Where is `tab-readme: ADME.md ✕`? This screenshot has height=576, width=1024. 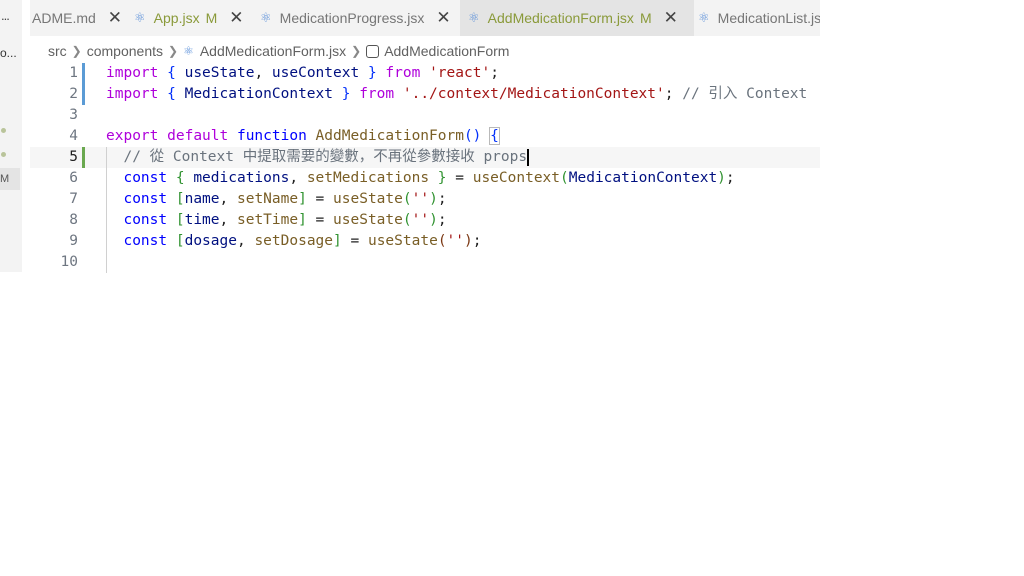
tab-readme: ADME.md ✕ is located at coordinates (90, 18).